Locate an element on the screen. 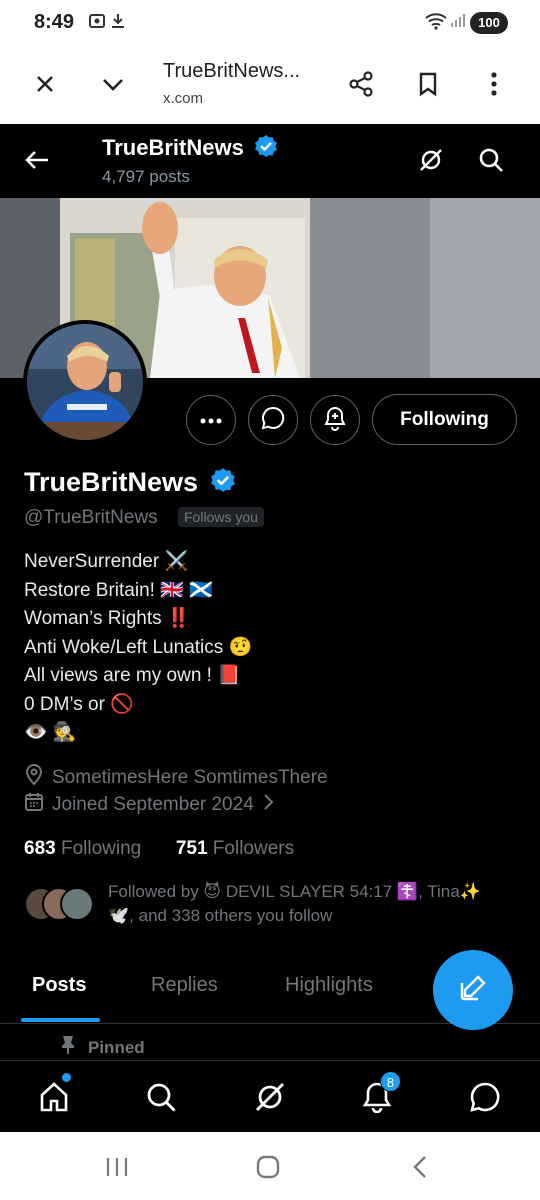 This screenshot has height=1200, width=540. following-count-link: 683 Following is located at coordinates (82, 848).